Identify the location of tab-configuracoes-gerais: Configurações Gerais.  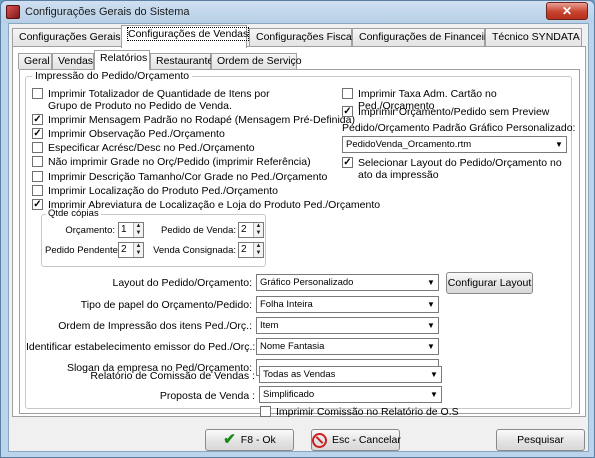
(67, 37).